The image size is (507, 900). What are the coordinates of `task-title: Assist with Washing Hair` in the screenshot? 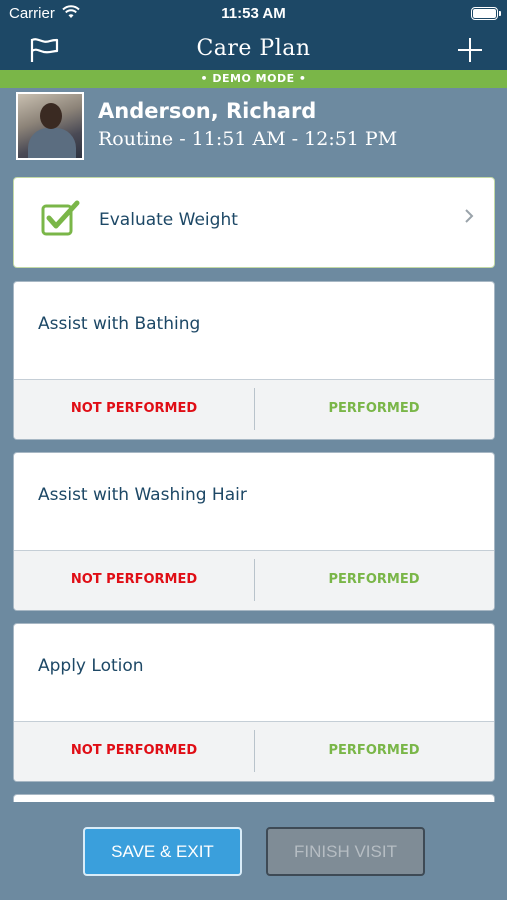 It's located at (142, 495).